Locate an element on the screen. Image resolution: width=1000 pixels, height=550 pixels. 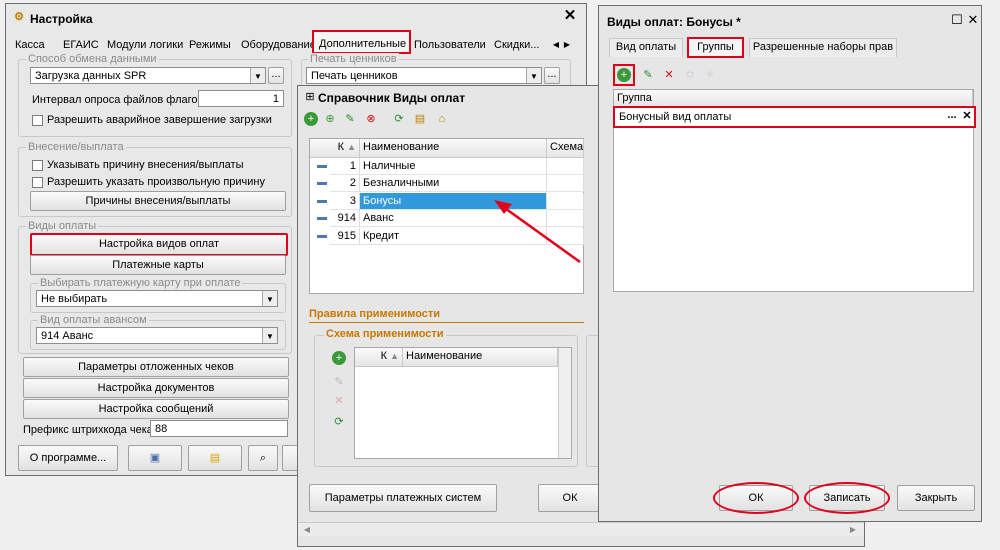
row-code: 915 is located at coordinates (345, 236).